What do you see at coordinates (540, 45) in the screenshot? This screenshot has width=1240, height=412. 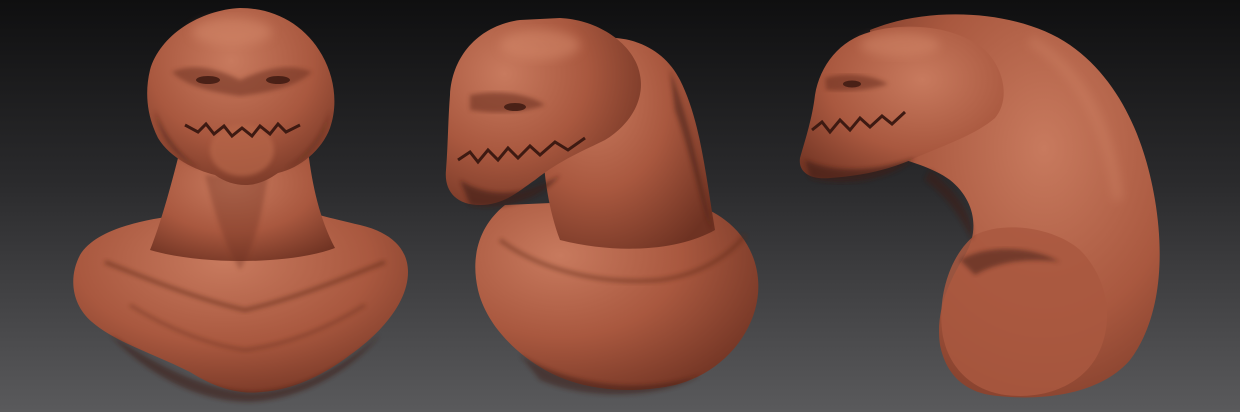 I see `tq-head-highlight` at bounding box center [540, 45].